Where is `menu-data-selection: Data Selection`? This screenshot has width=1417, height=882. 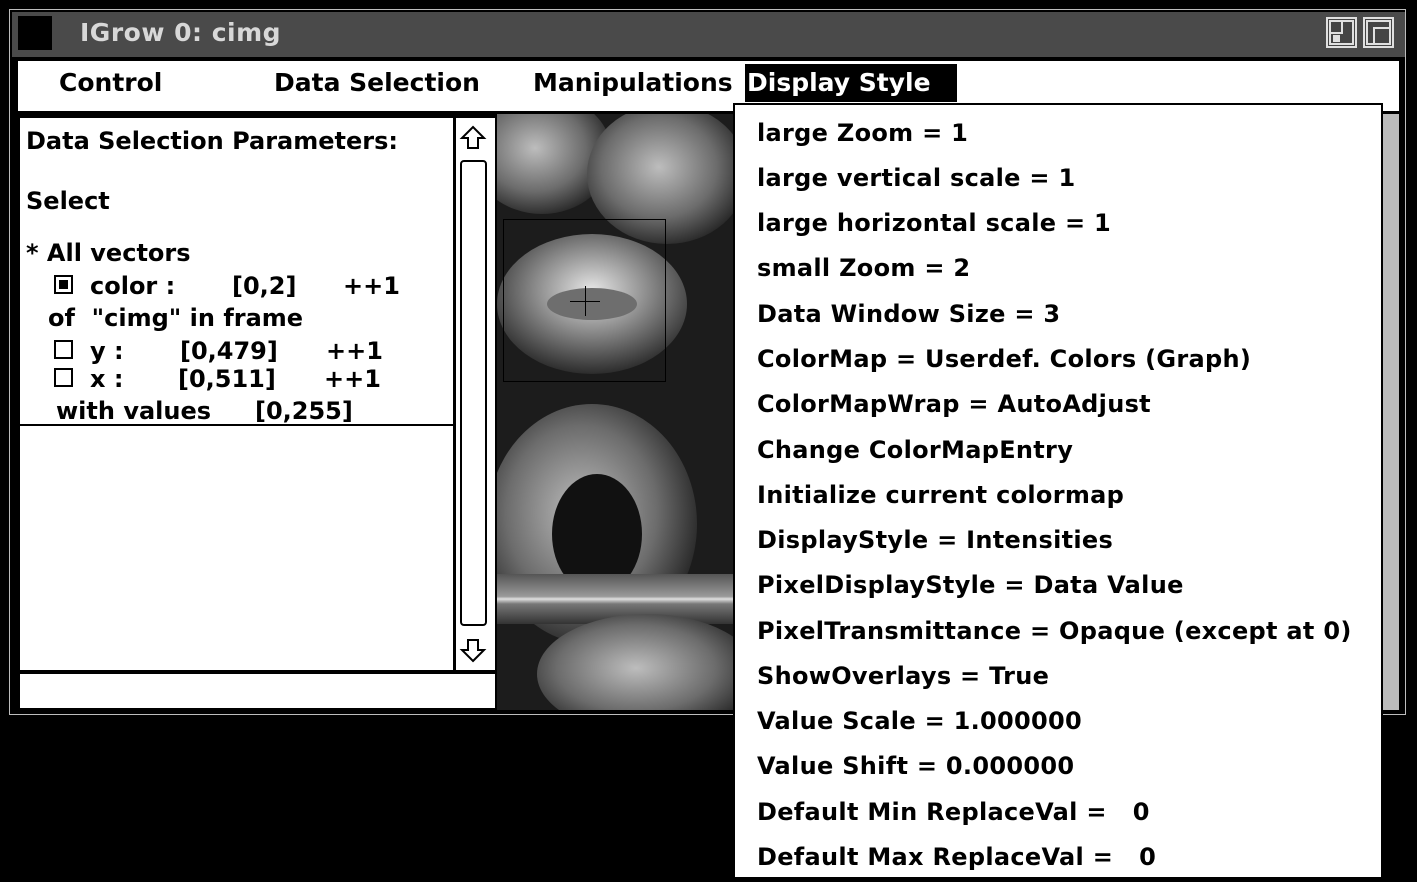
menu-data-selection: Data Selection is located at coordinates (377, 83).